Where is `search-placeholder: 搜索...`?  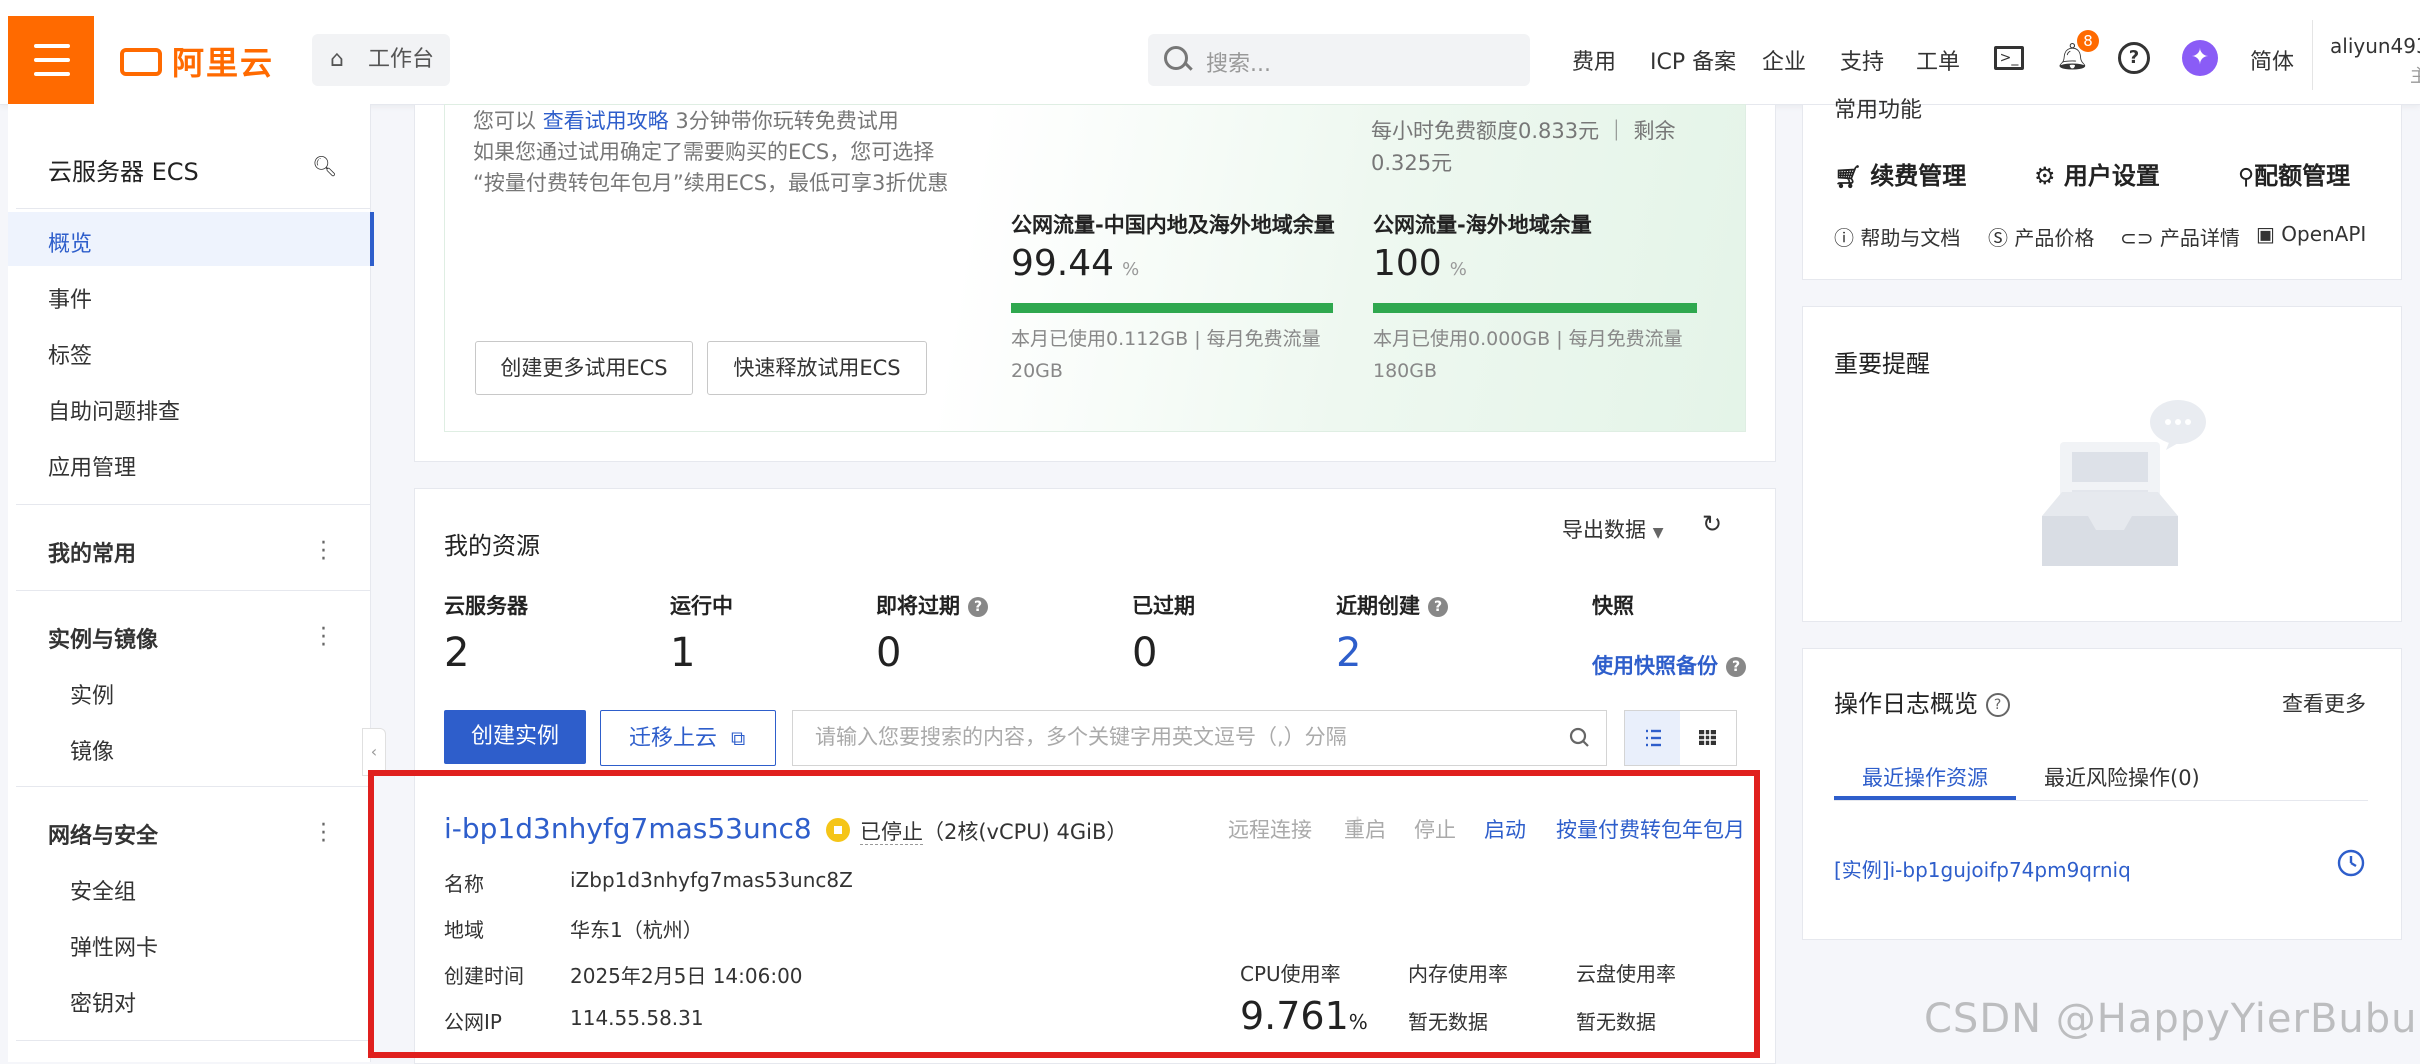 search-placeholder: 搜索... is located at coordinates (1238, 64).